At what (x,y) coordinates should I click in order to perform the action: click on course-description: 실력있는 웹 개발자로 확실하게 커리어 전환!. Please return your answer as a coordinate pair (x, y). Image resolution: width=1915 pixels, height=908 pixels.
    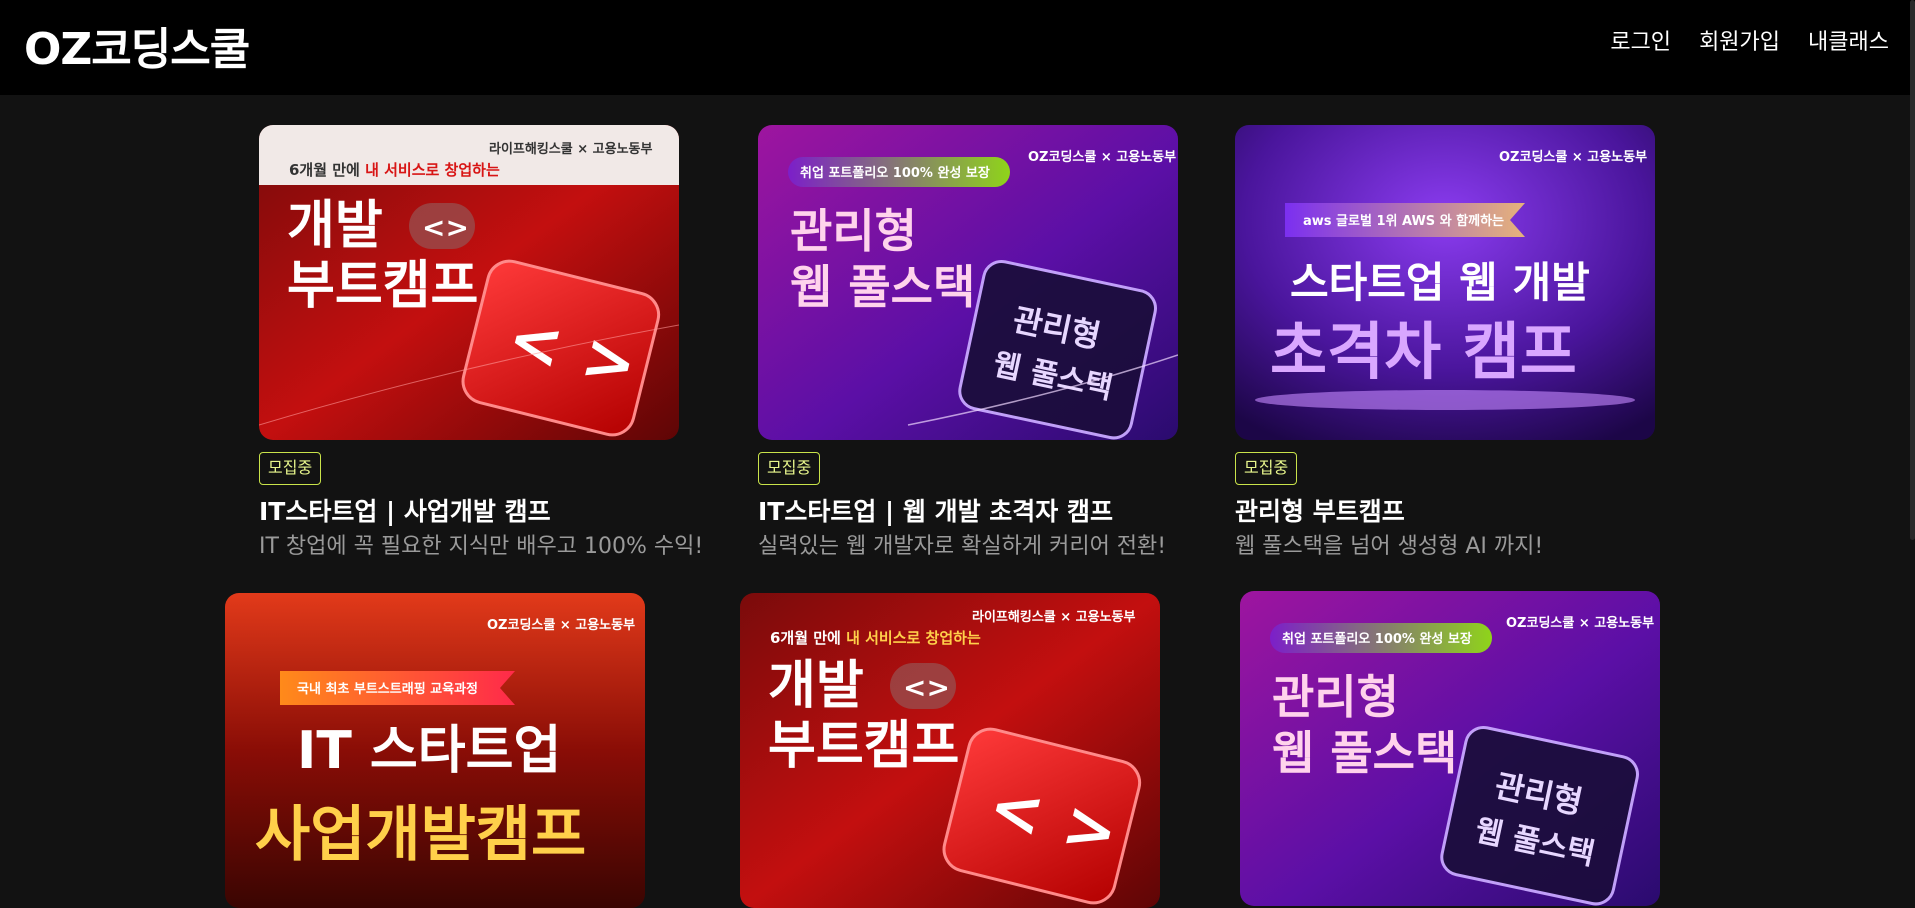
    Looking at the image, I should click on (962, 546).